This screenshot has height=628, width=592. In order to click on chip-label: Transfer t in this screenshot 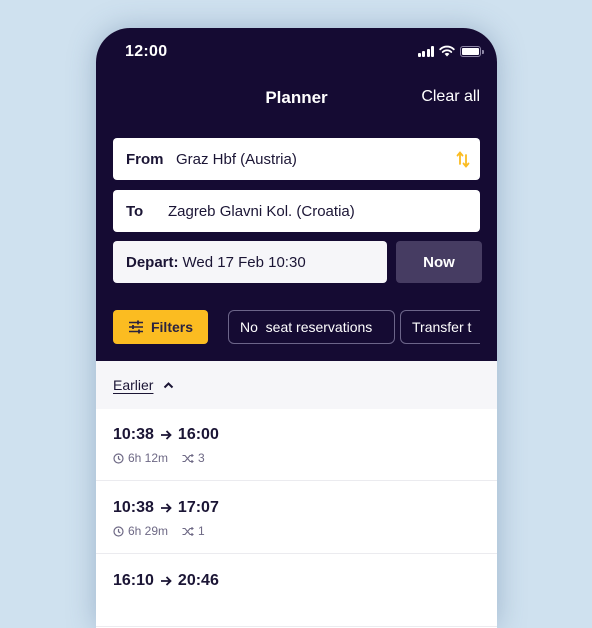, I will do `click(442, 327)`.